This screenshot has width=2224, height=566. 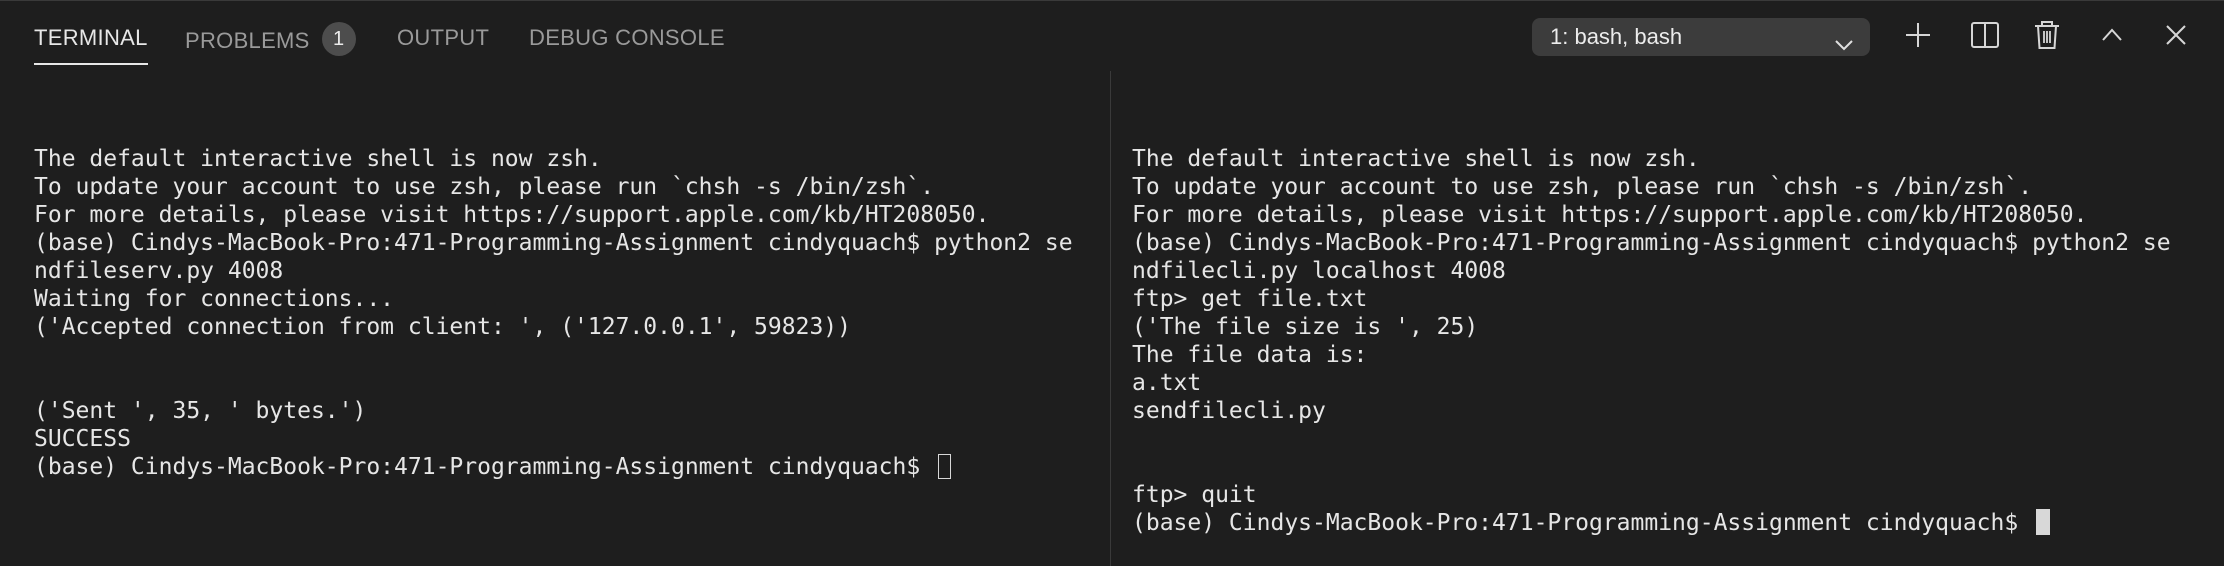 I want to click on tab-debug-console: DEBUG CONSOLE, so click(x=627, y=45).